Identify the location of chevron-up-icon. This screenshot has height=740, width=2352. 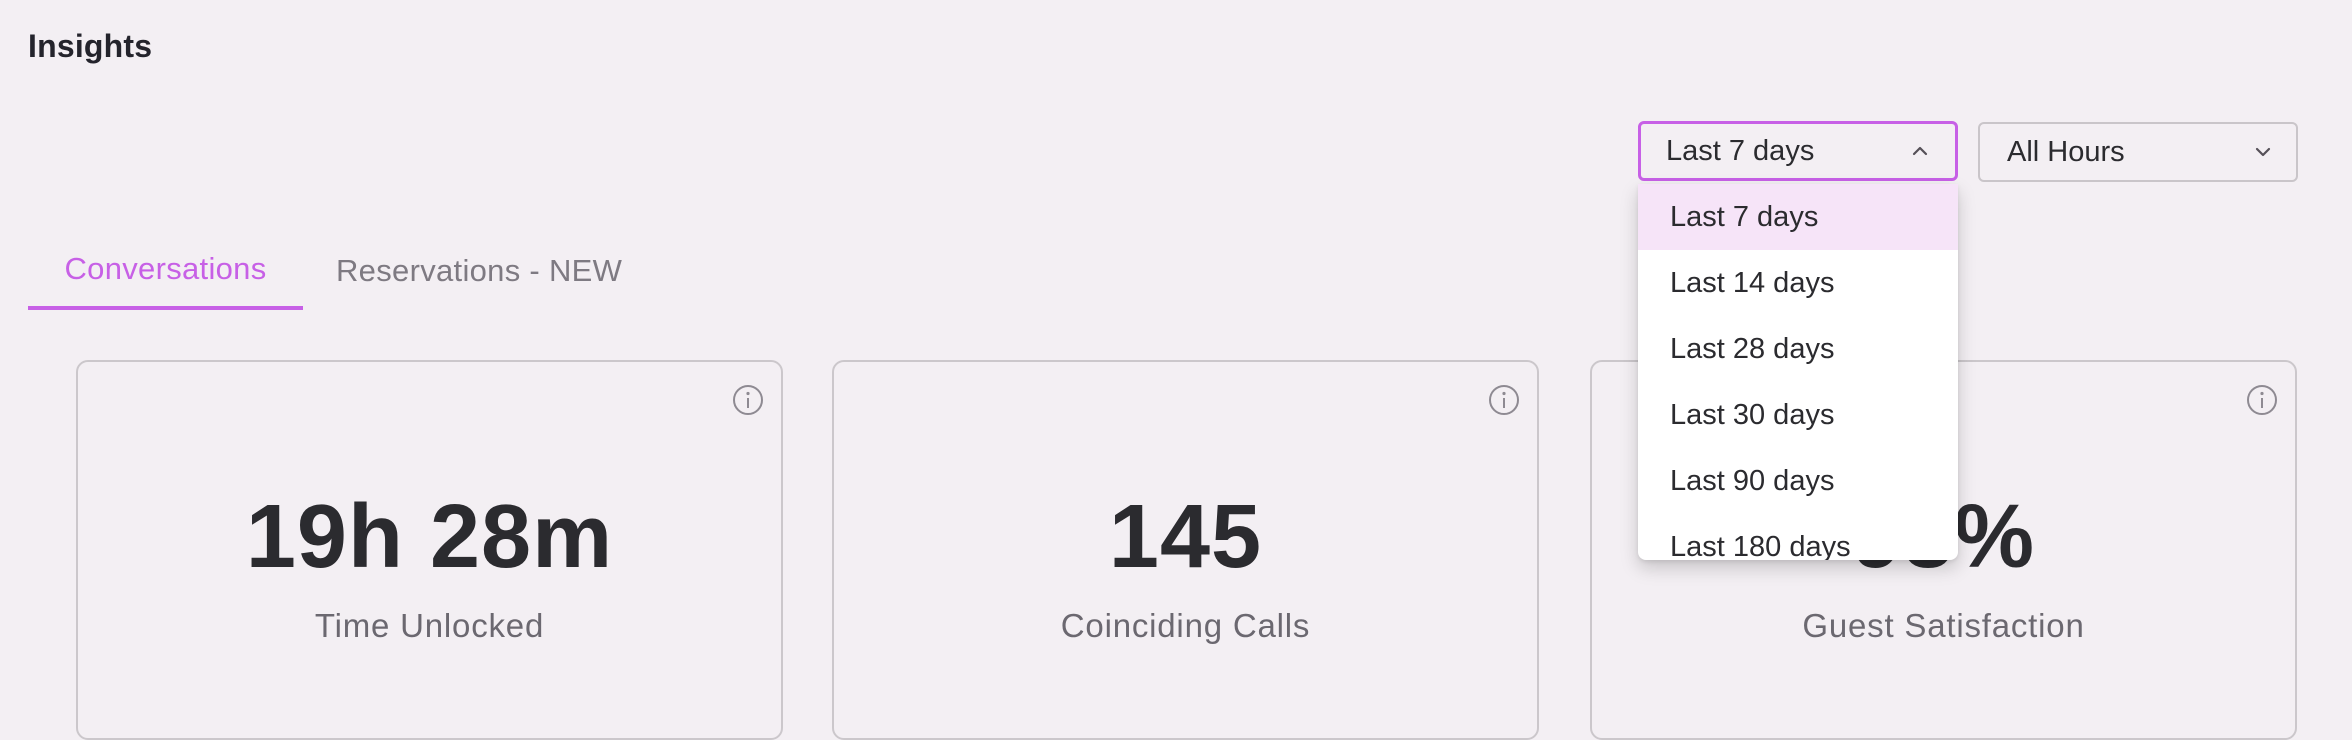
(1920, 151).